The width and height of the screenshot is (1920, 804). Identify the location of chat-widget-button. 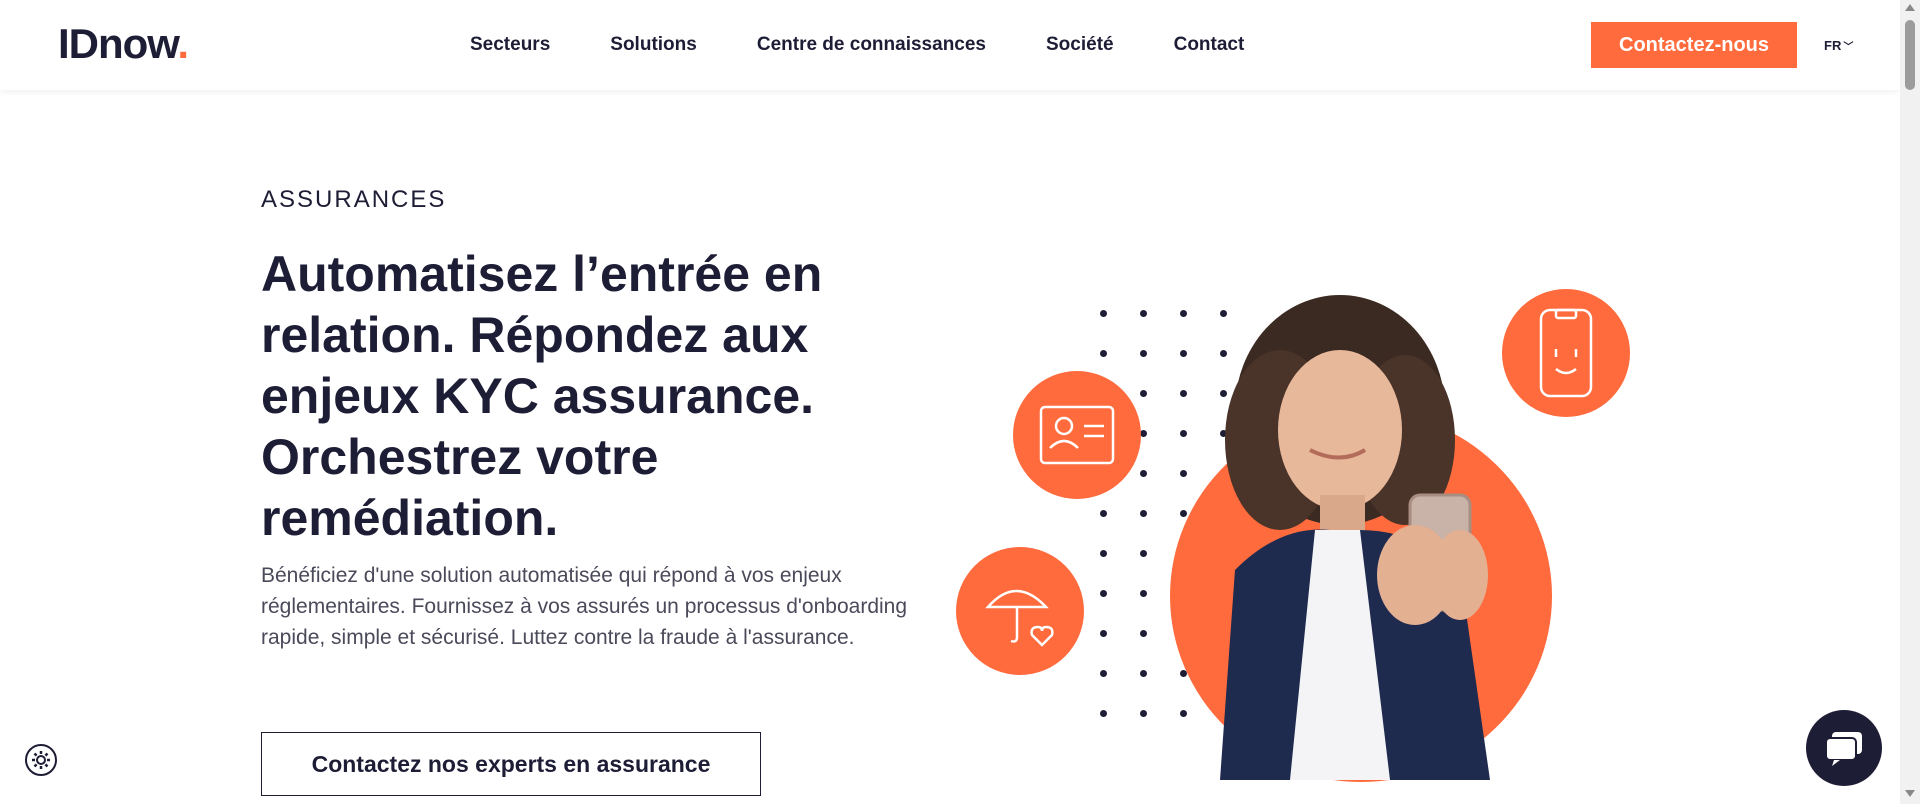
(1844, 748).